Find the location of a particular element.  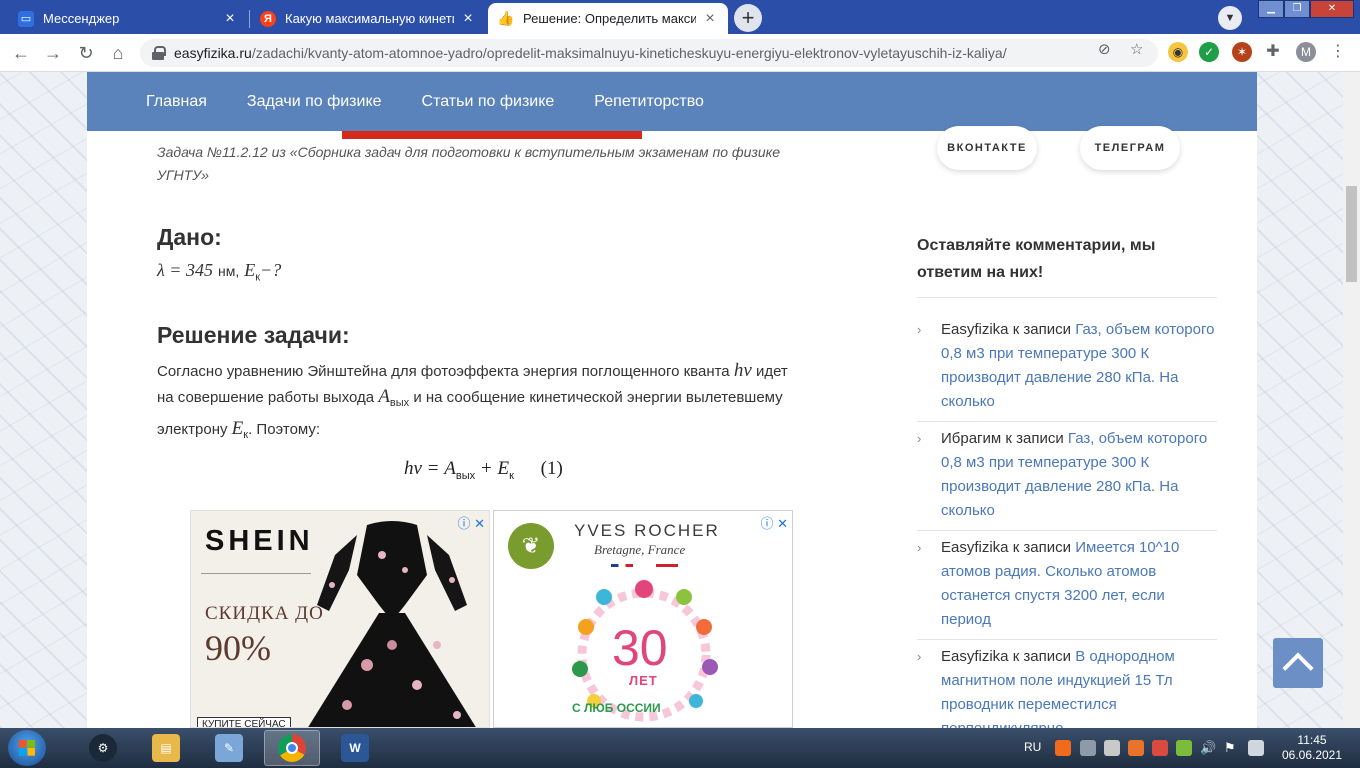

yves-rocher-logo-icon: ❦ is located at coordinates (531, 546).